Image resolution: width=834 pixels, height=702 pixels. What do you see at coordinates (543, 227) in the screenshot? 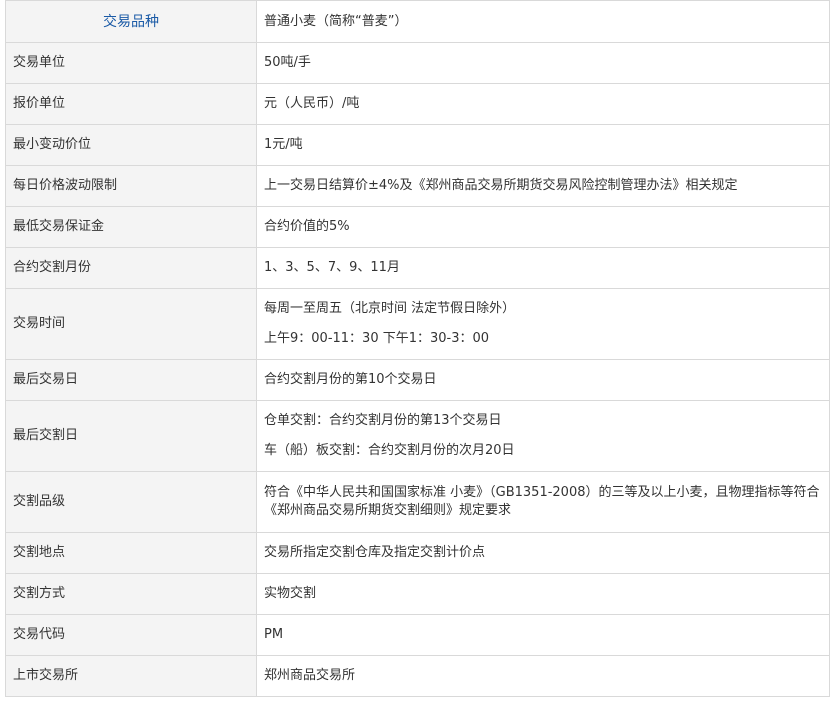
I see `row-value: 合约价值的5%` at bounding box center [543, 227].